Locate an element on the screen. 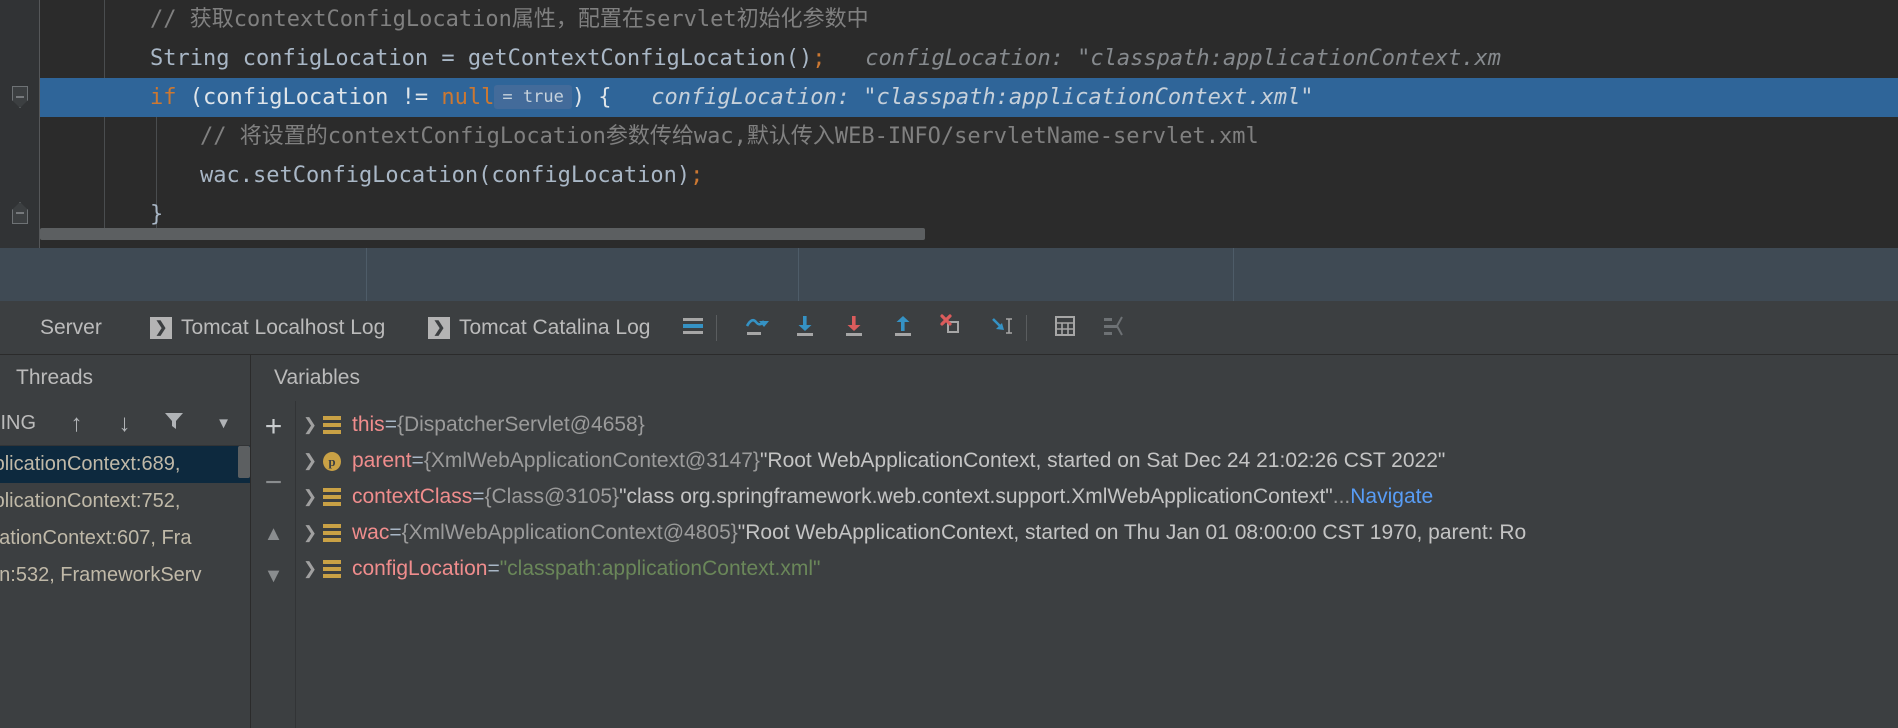  variable-type: {DispatcherServlet@4658} is located at coordinates (520, 424).